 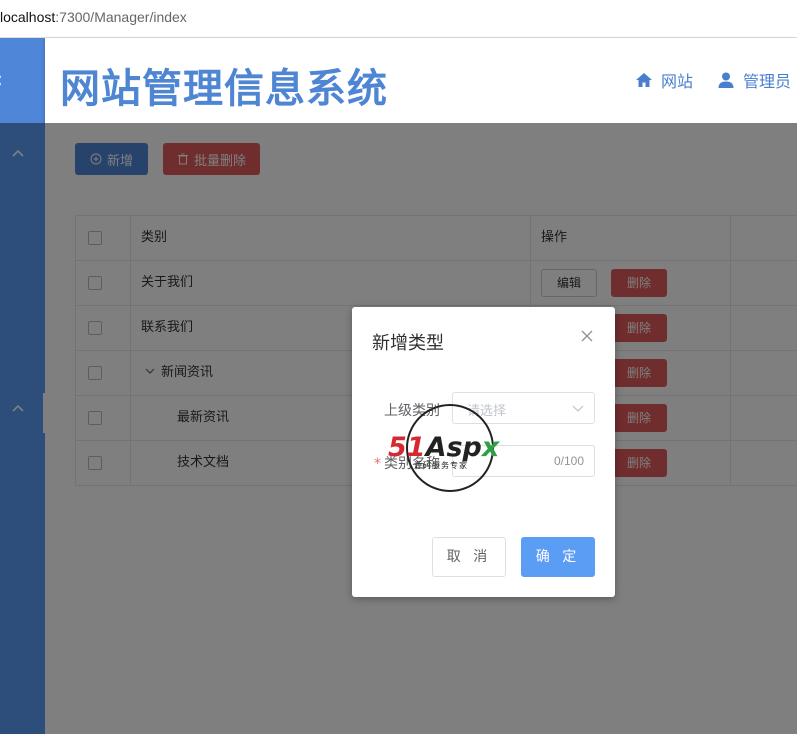 I want to click on address-bar: localhost:7300/Manager/index, so click(x=398, y=19).